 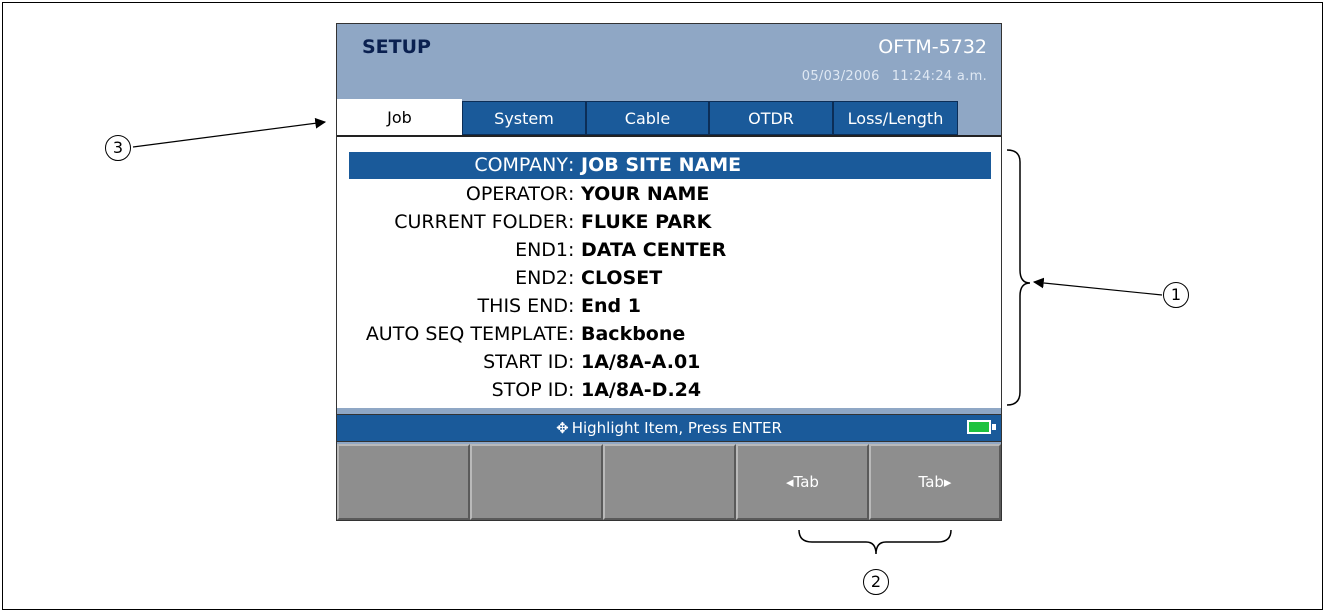 What do you see at coordinates (876, 582) in the screenshot?
I see `callout-2: 2` at bounding box center [876, 582].